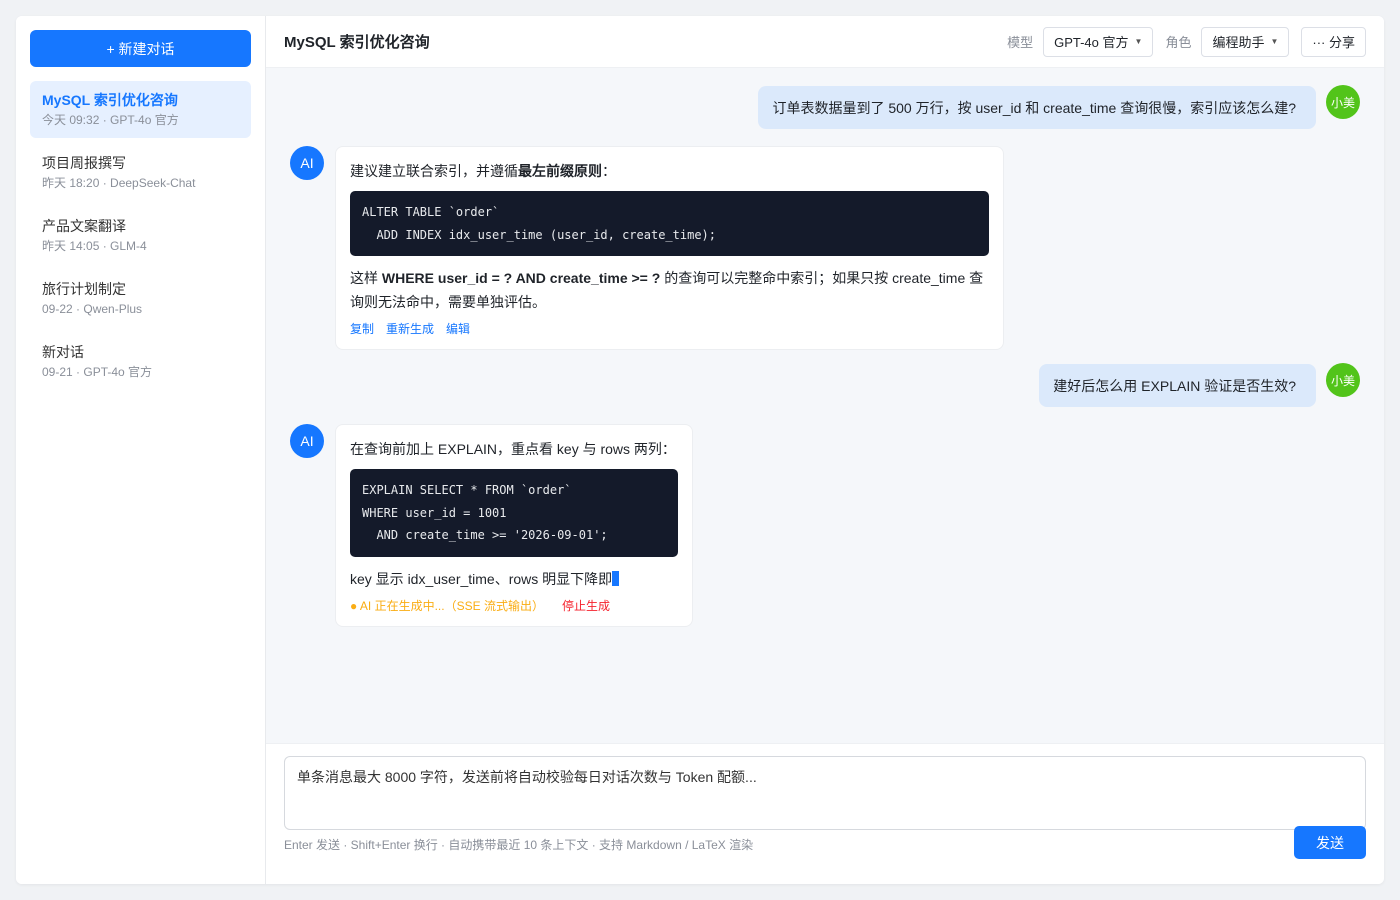 The height and width of the screenshot is (900, 1400). Describe the element at coordinates (521, 278) in the screenshot. I see `bold-text: WHERE user_id = ? AND create_time >= ?` at that location.